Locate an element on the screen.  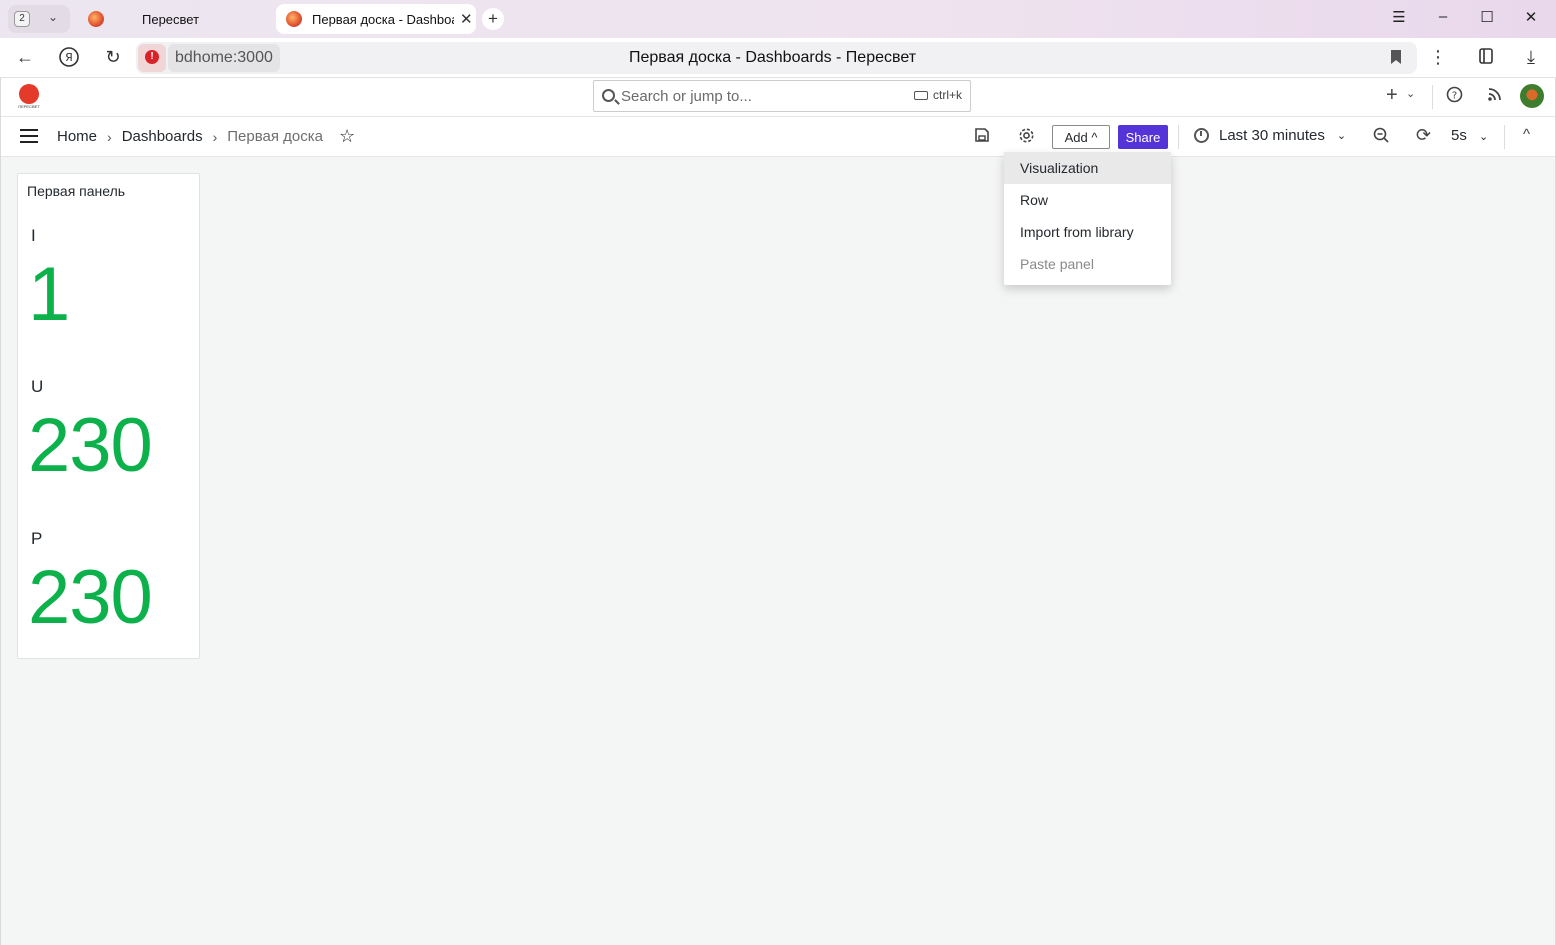
settings-gear-icon is located at coordinates (1026, 138).